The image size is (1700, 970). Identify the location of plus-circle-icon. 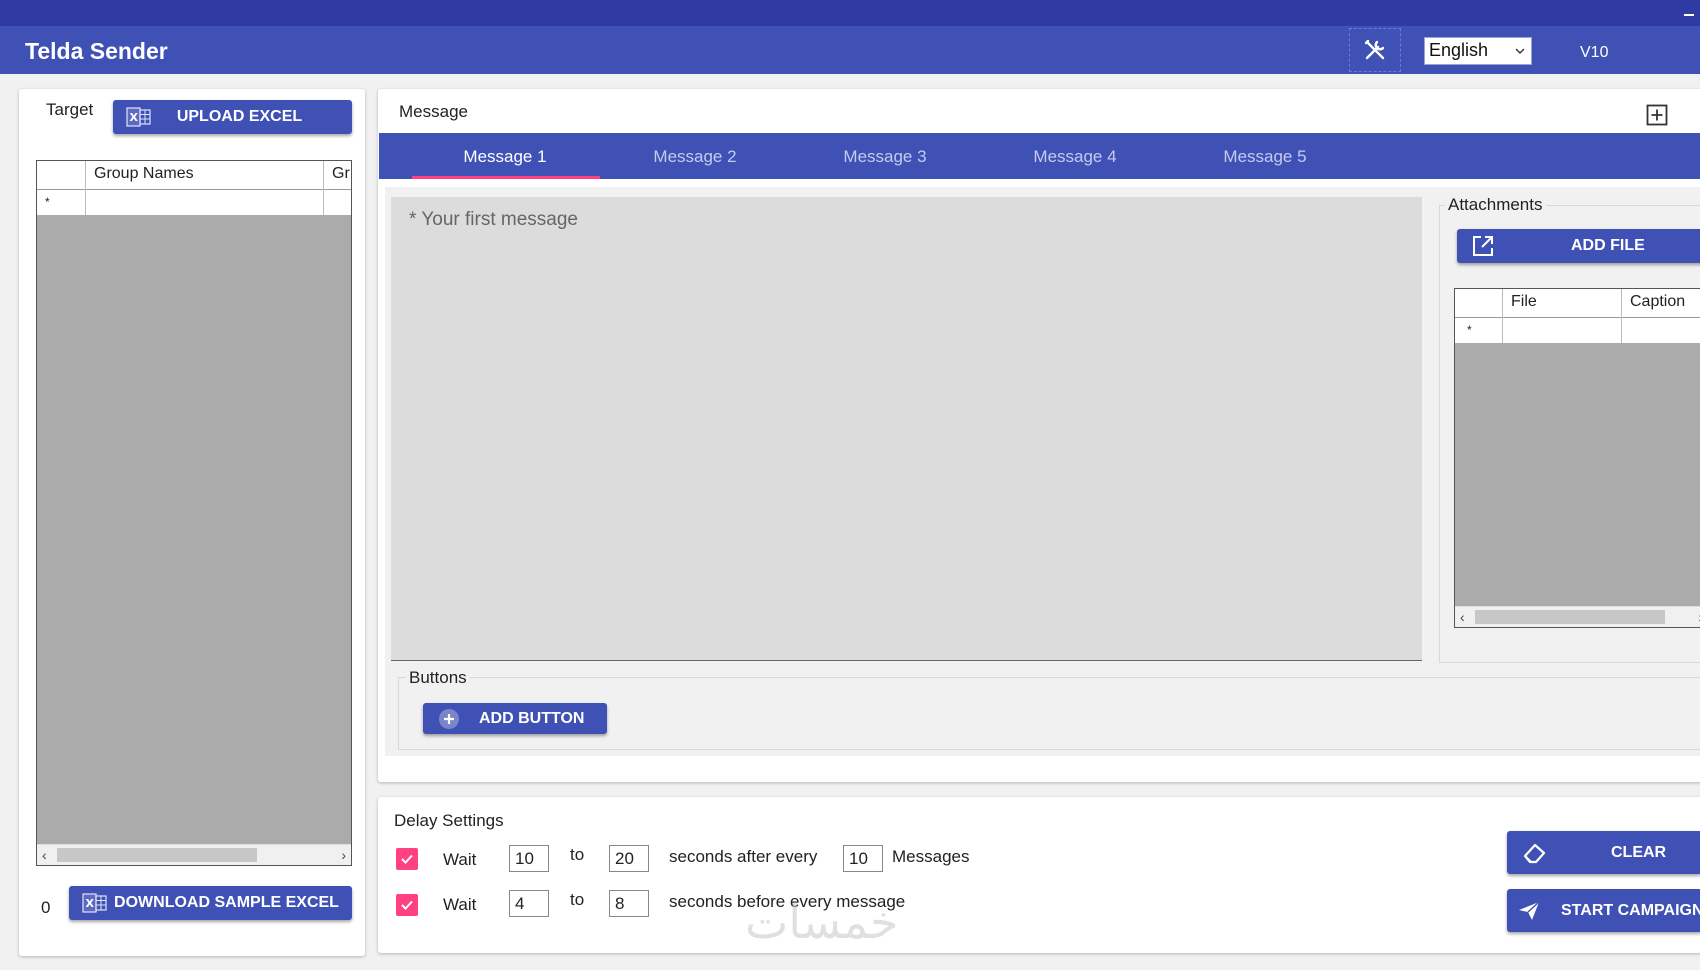
(449, 719).